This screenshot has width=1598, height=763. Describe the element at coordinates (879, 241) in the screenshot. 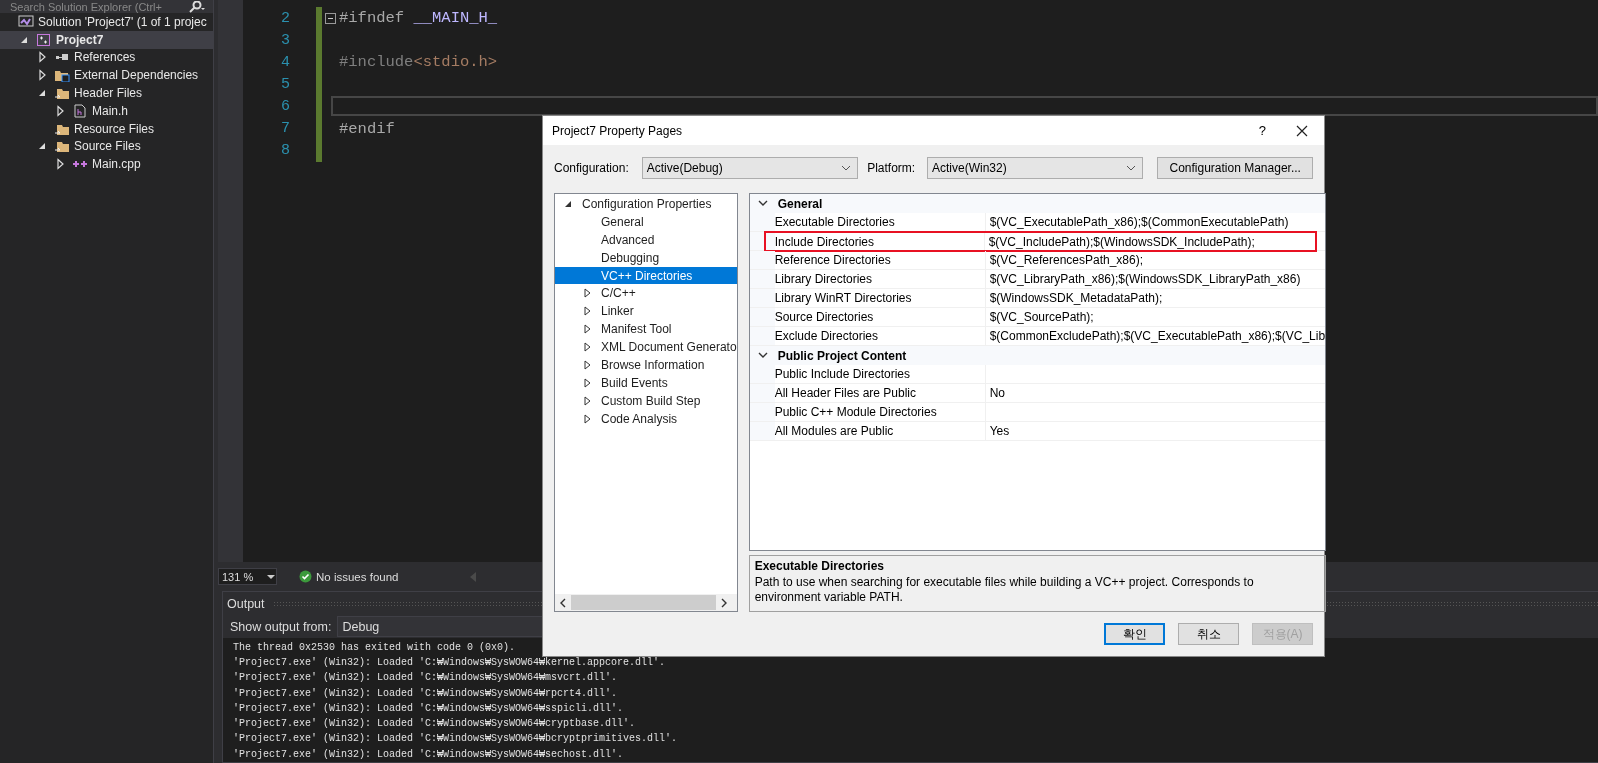

I see `property-name: Include Directories` at that location.